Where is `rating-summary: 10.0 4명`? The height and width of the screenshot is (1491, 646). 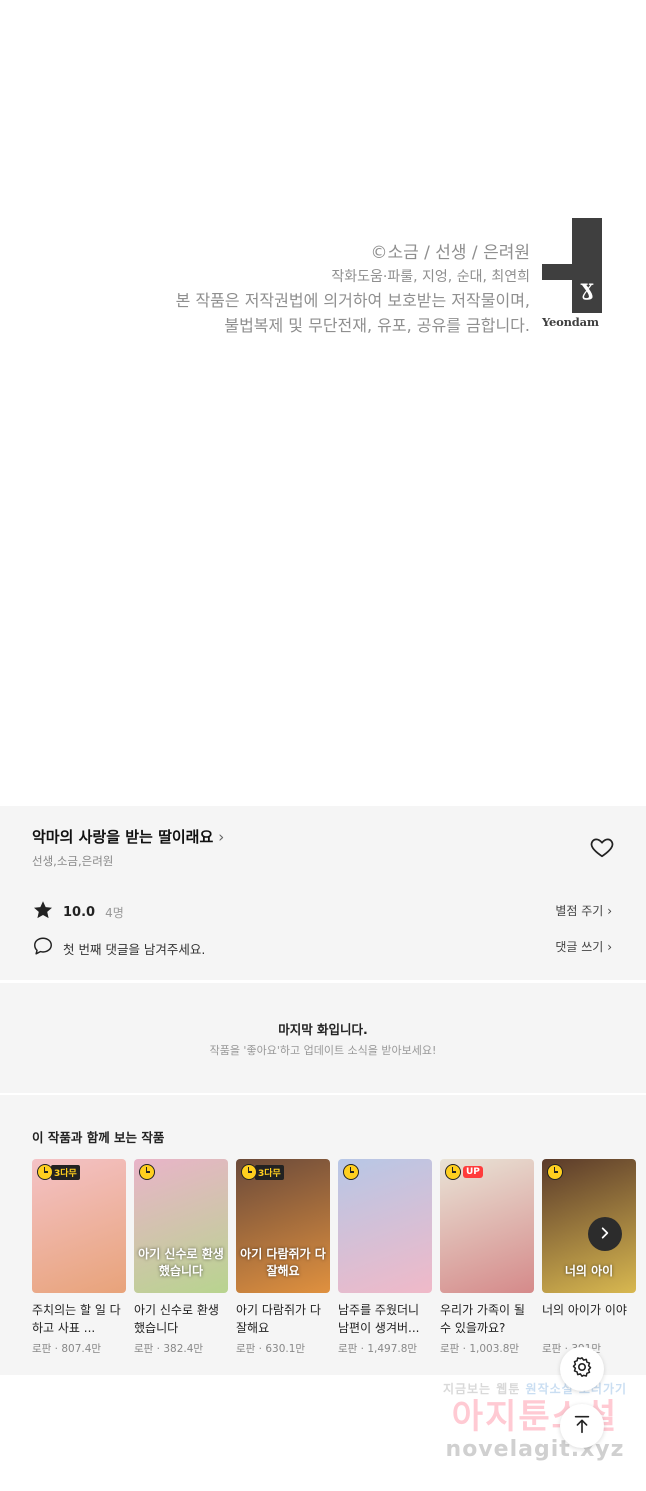
rating-summary: 10.0 4명 is located at coordinates (78, 912).